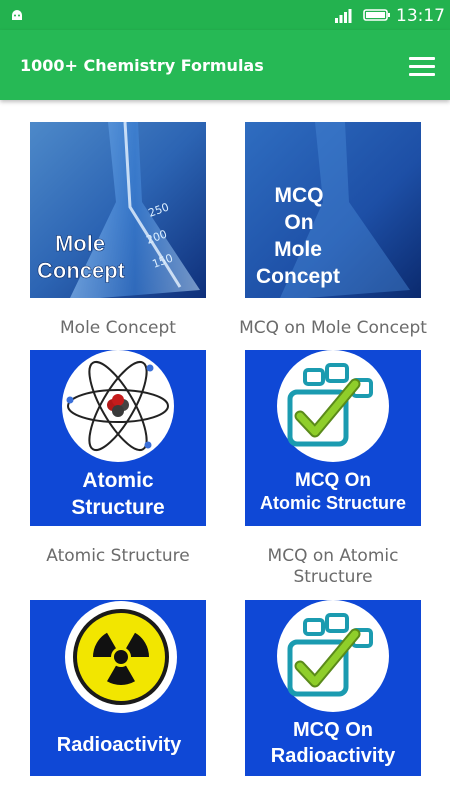  I want to click on tile-radioactivity: Radioactivity, so click(118, 688).